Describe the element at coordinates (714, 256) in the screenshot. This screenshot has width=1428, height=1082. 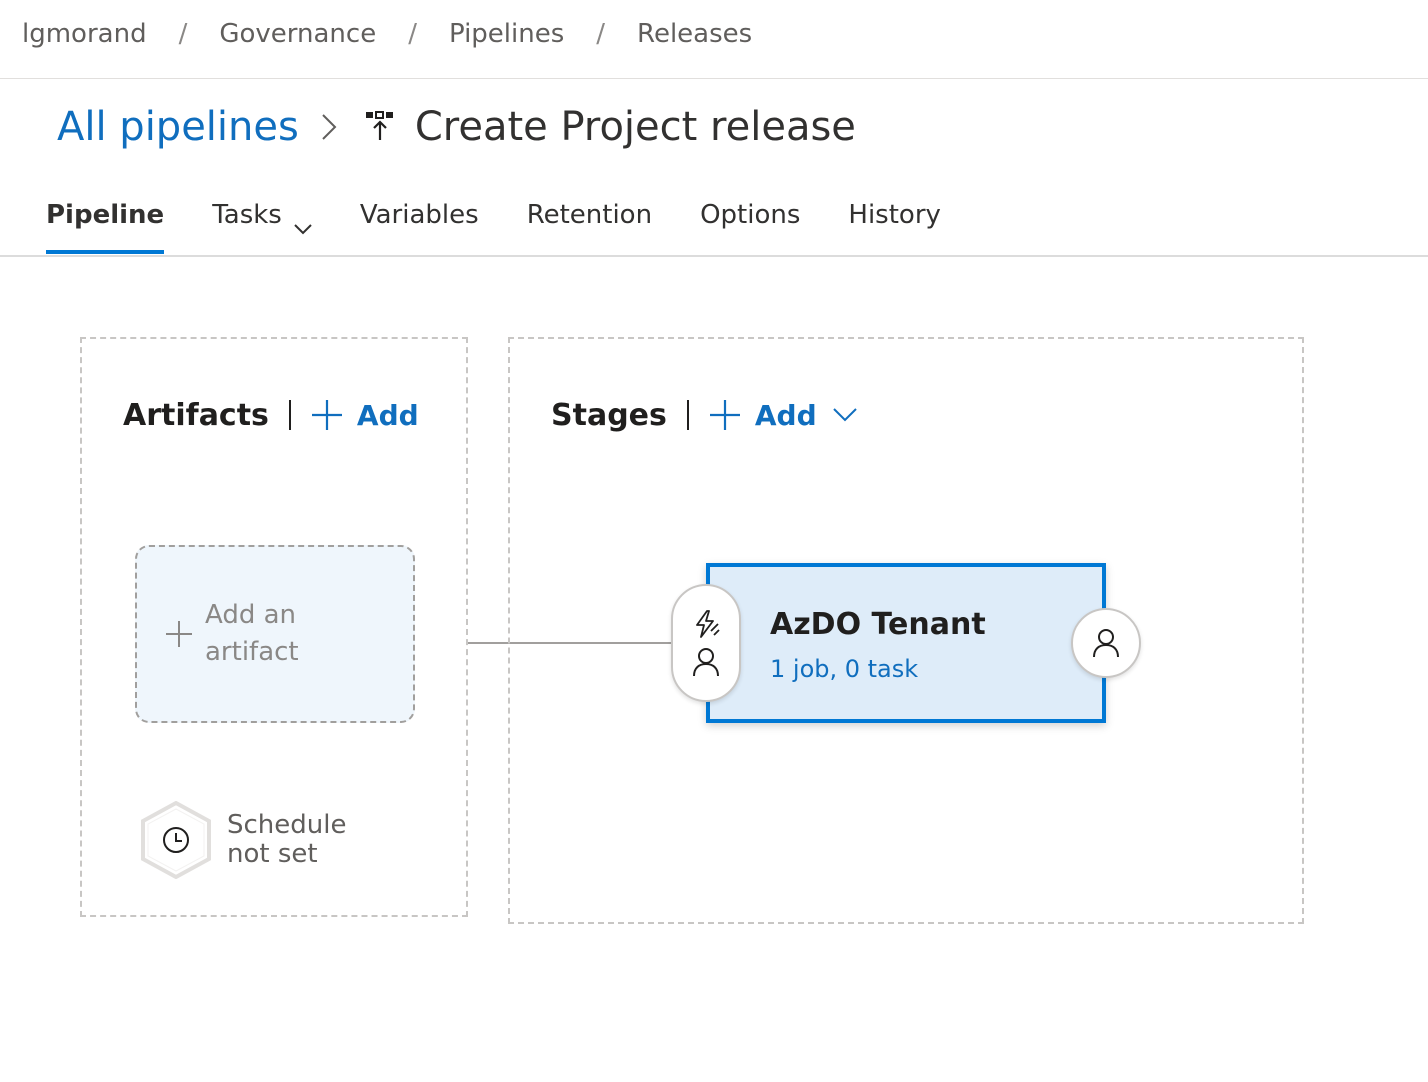
I see `tabs-divider` at that location.